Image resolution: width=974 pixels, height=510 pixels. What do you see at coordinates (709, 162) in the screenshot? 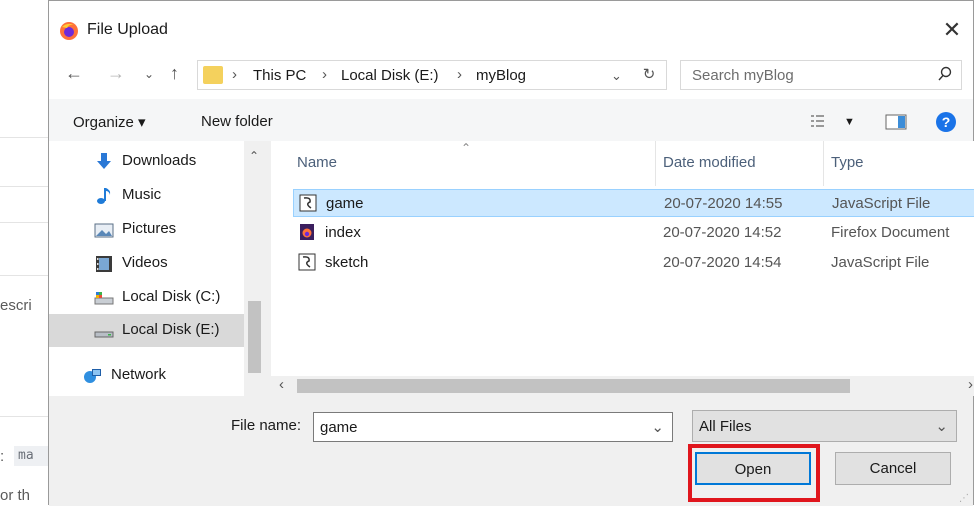
I see `column-header-date-modified: Date modified` at bounding box center [709, 162].